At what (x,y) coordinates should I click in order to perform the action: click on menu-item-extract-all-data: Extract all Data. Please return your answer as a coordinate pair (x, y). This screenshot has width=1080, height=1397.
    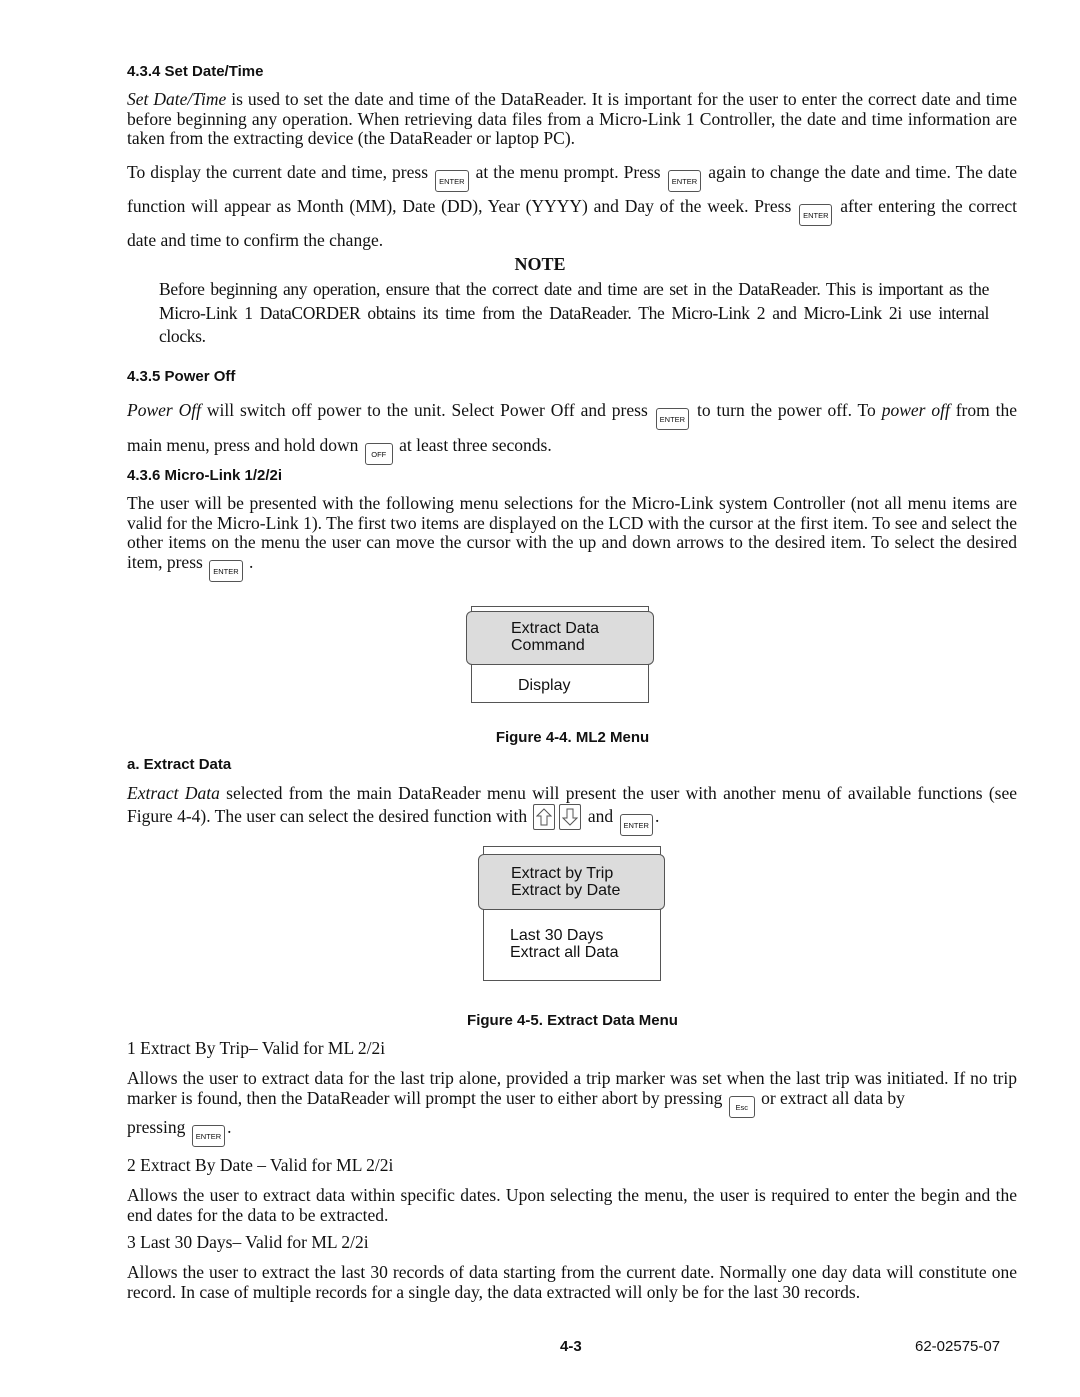
    Looking at the image, I should click on (564, 952).